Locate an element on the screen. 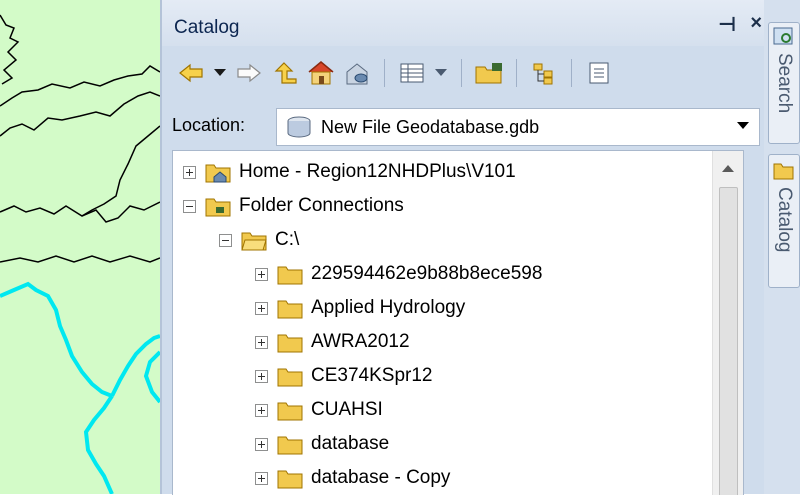  tree-item-label: CE374KSpr12 is located at coordinates (372, 375).